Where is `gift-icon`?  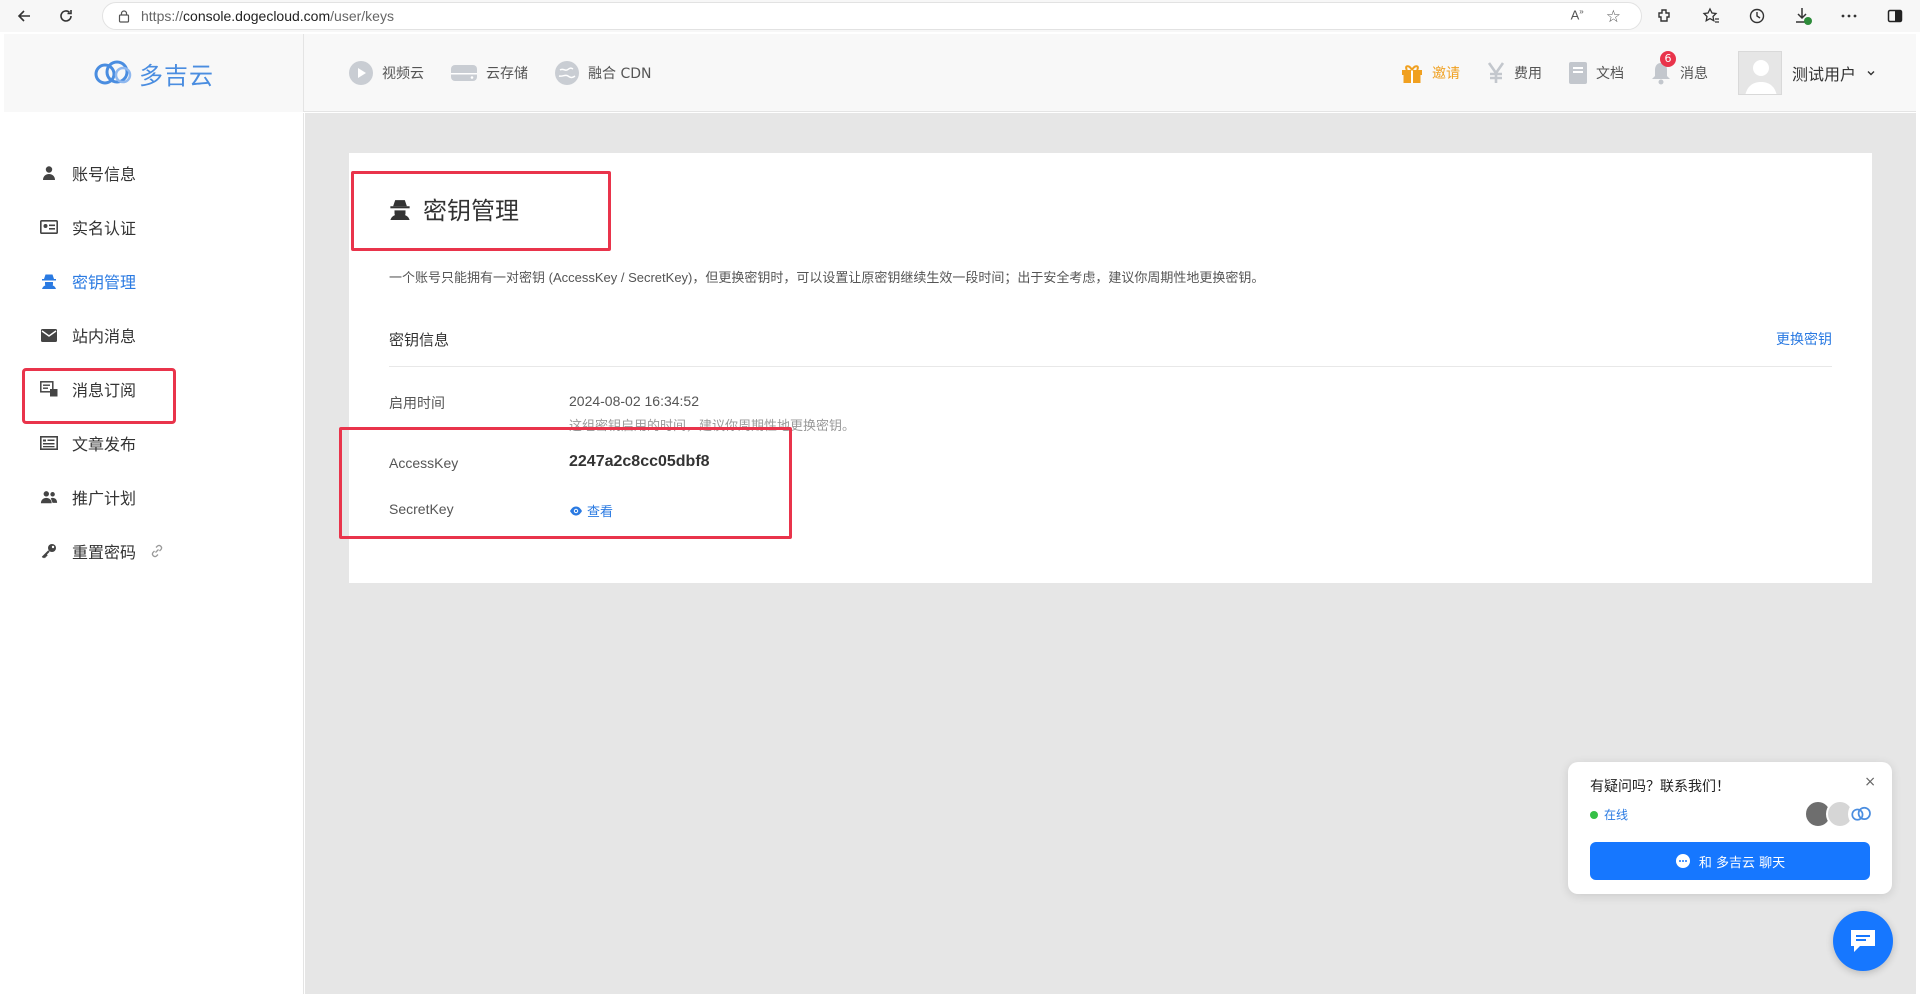 gift-icon is located at coordinates (1411, 74).